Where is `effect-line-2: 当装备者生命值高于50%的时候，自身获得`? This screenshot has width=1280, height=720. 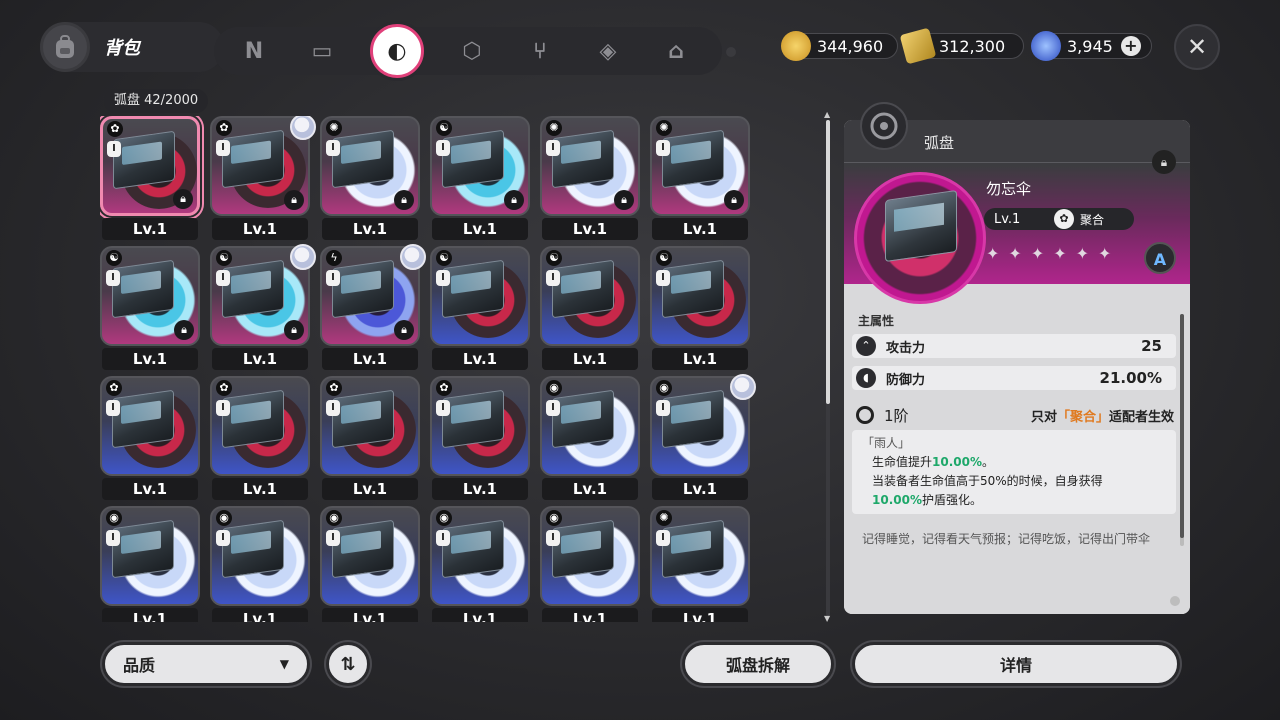
effect-line-2: 当装备者生命值高于50%的时候，自身获得 is located at coordinates (987, 481).